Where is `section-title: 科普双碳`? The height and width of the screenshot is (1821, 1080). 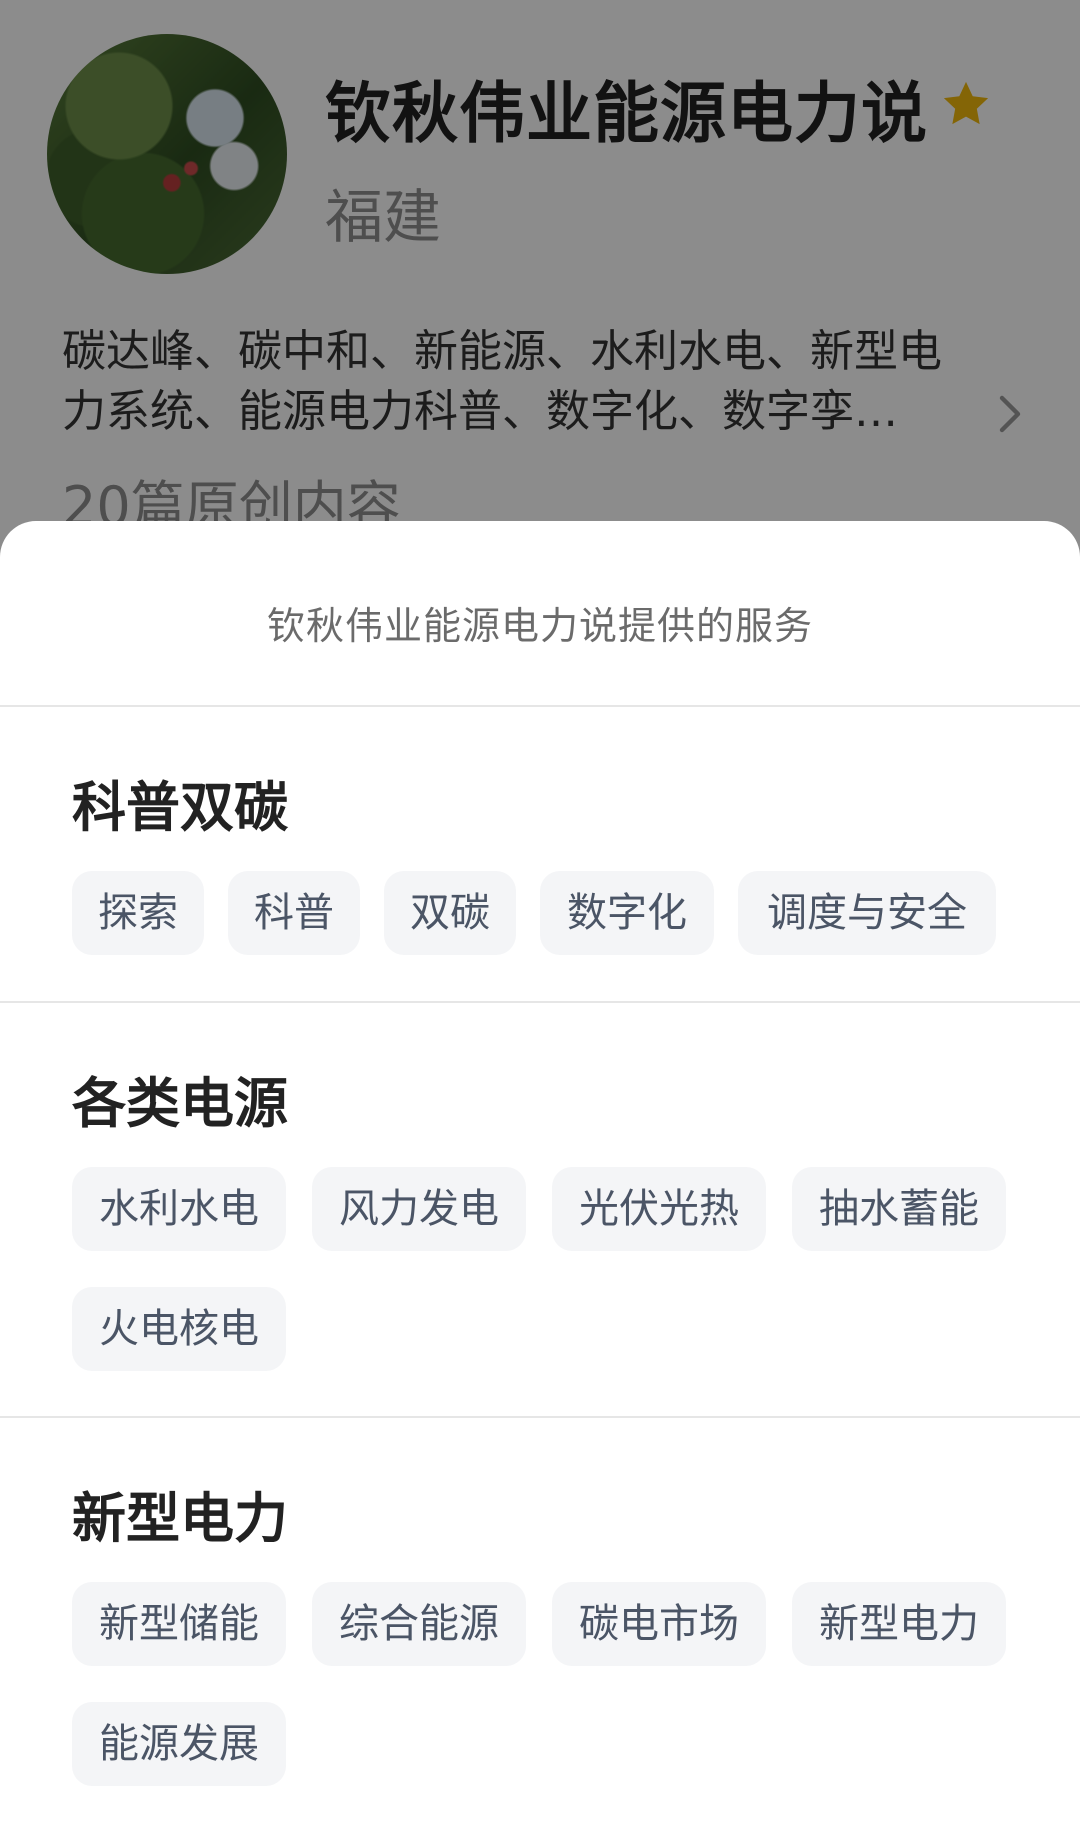
section-title: 科普双碳 is located at coordinates (180, 807).